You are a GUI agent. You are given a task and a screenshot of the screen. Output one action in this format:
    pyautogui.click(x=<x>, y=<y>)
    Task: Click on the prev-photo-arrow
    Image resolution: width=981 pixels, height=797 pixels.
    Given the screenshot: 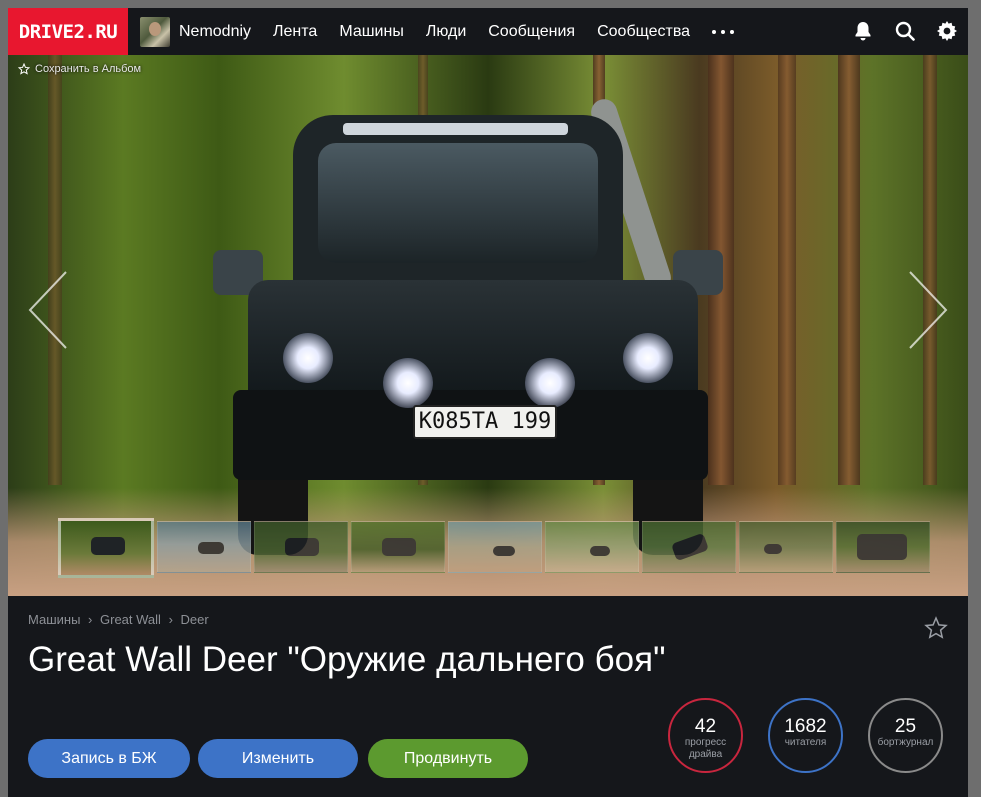 What is the action you would take?
    pyautogui.click(x=48, y=310)
    